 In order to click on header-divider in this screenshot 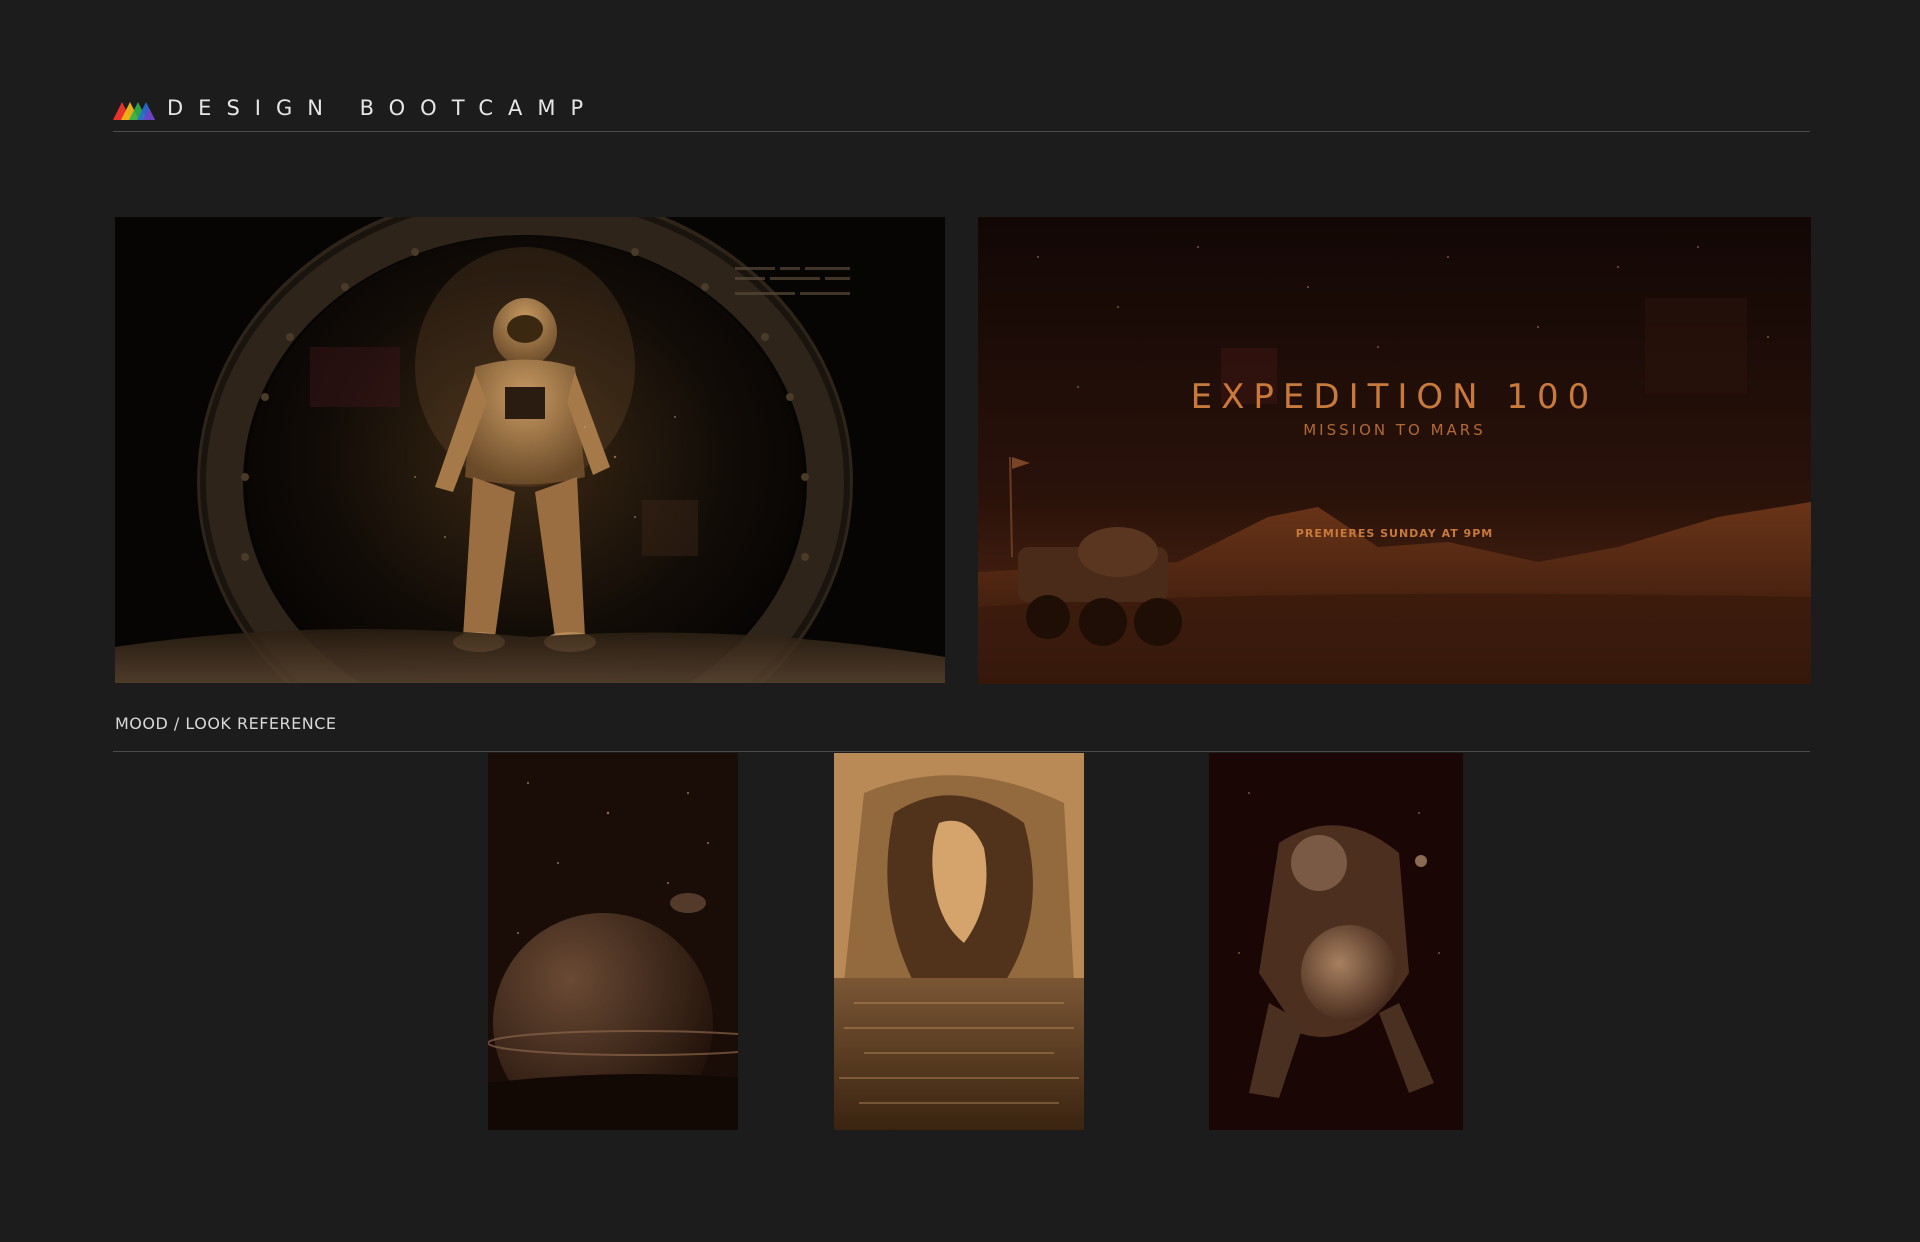, I will do `click(961, 131)`.